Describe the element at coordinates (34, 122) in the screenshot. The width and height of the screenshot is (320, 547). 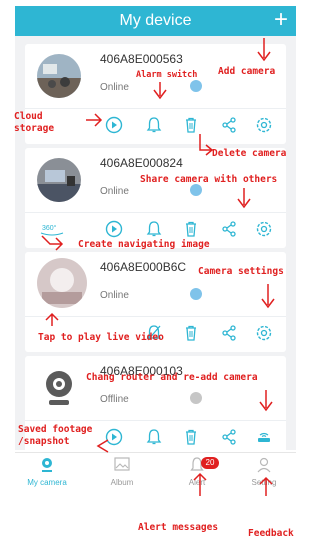
I see `annotation-cloud-storage: Cloud storage` at that location.